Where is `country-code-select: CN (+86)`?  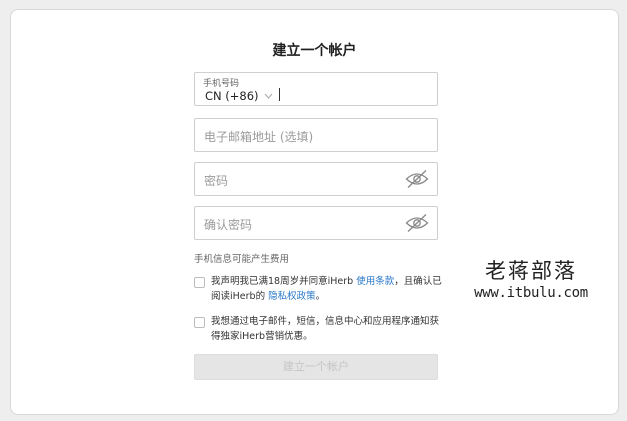 country-code-select: CN (+86) is located at coordinates (232, 96).